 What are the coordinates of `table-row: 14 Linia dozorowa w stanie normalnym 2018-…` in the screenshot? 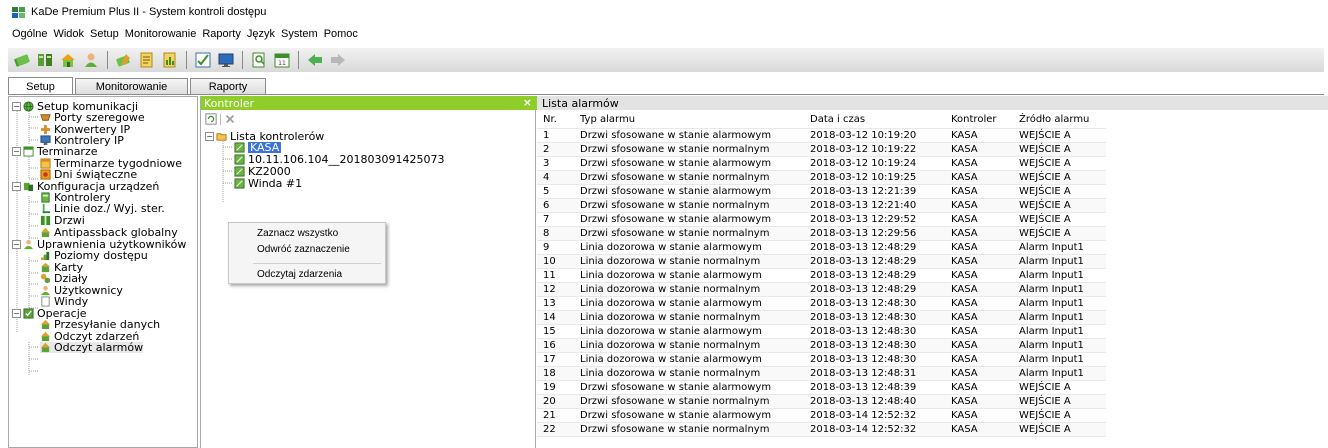 It's located at (821, 317).